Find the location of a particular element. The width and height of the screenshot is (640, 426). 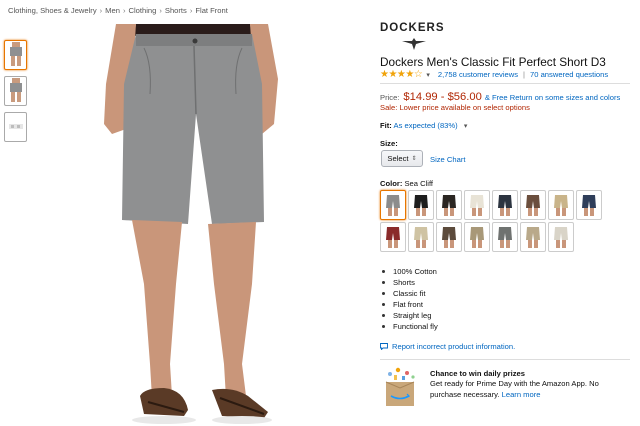

fit-row: Fit: As expected (83%) ▾ is located at coordinates (427, 125).